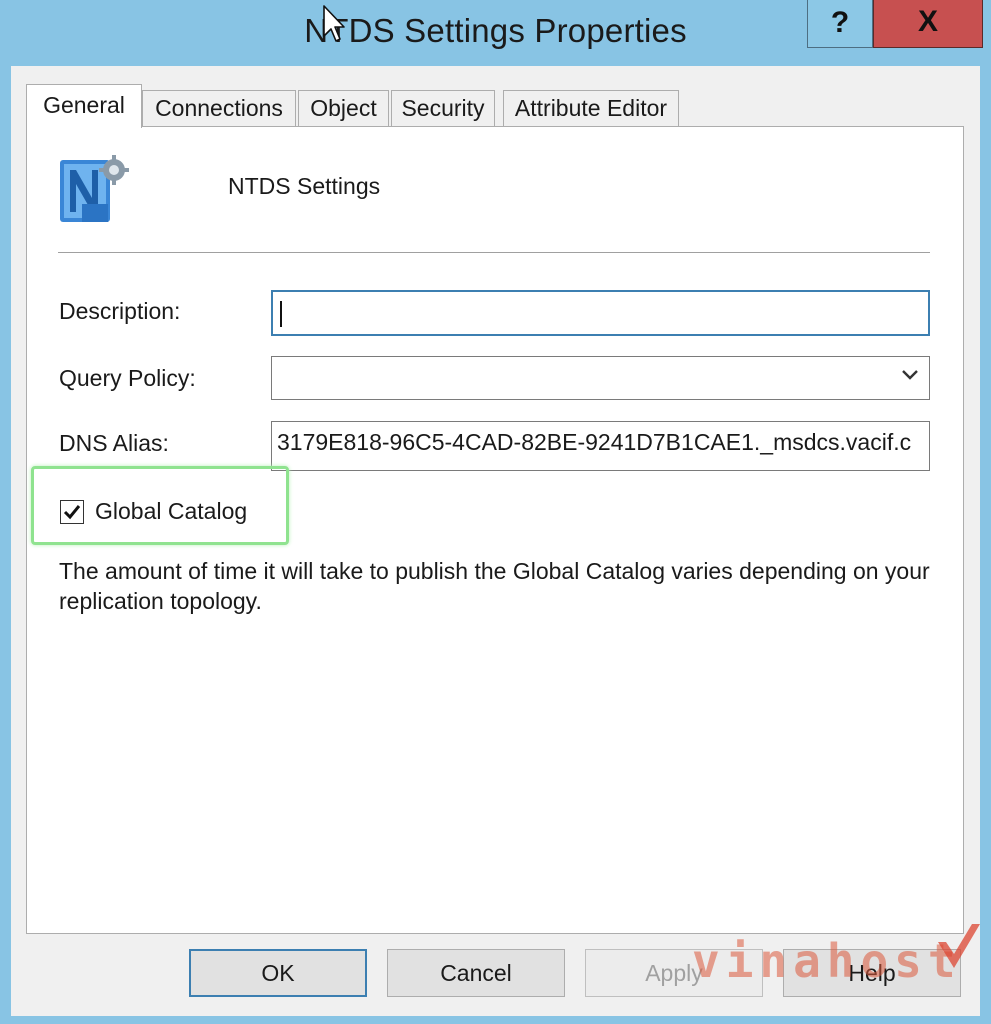 Image resolution: width=991 pixels, height=1024 pixels. Describe the element at coordinates (840, 24) in the screenshot. I see `help-title-button: ?` at that location.